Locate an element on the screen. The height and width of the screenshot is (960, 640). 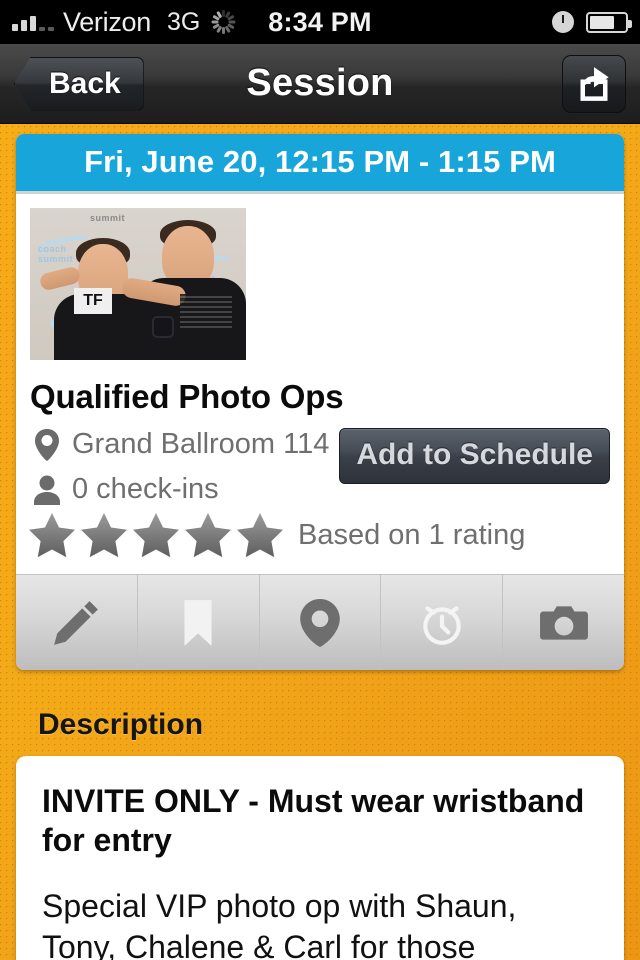
pencil-icon is located at coordinates (76, 622).